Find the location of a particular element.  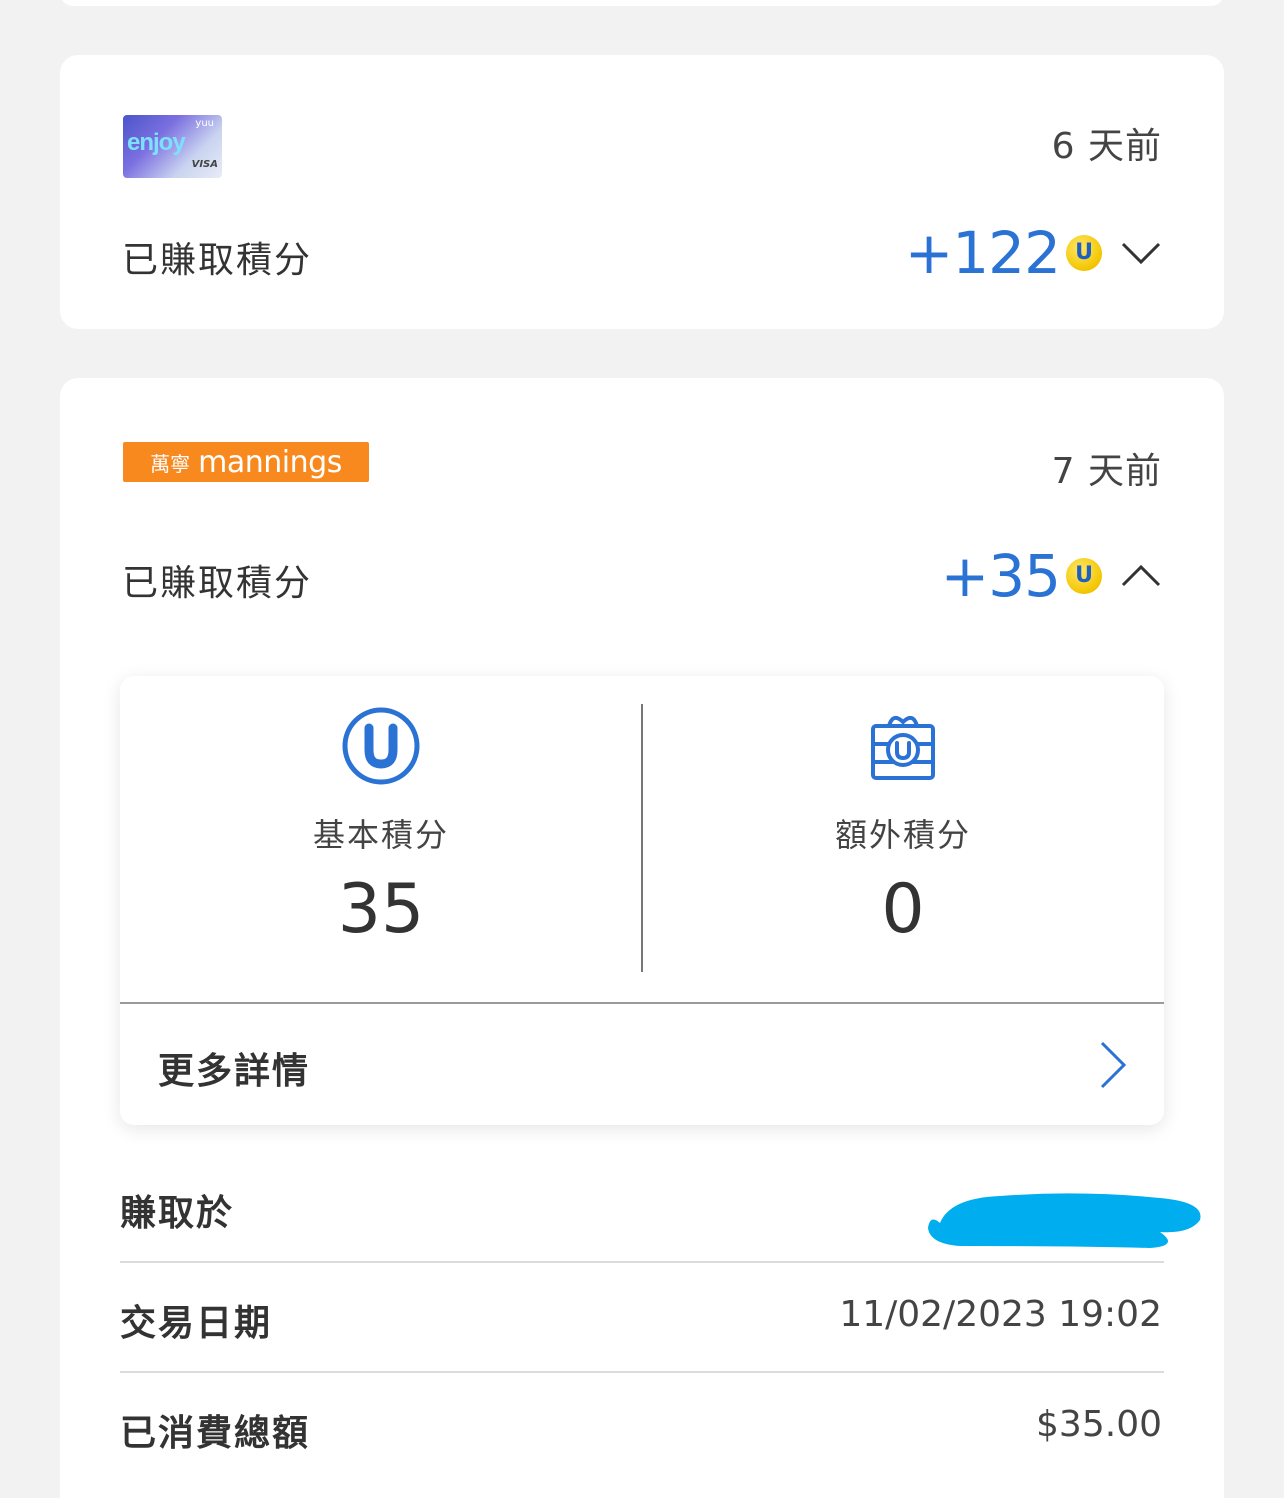

chevron-right-icon is located at coordinates (1113, 1065).